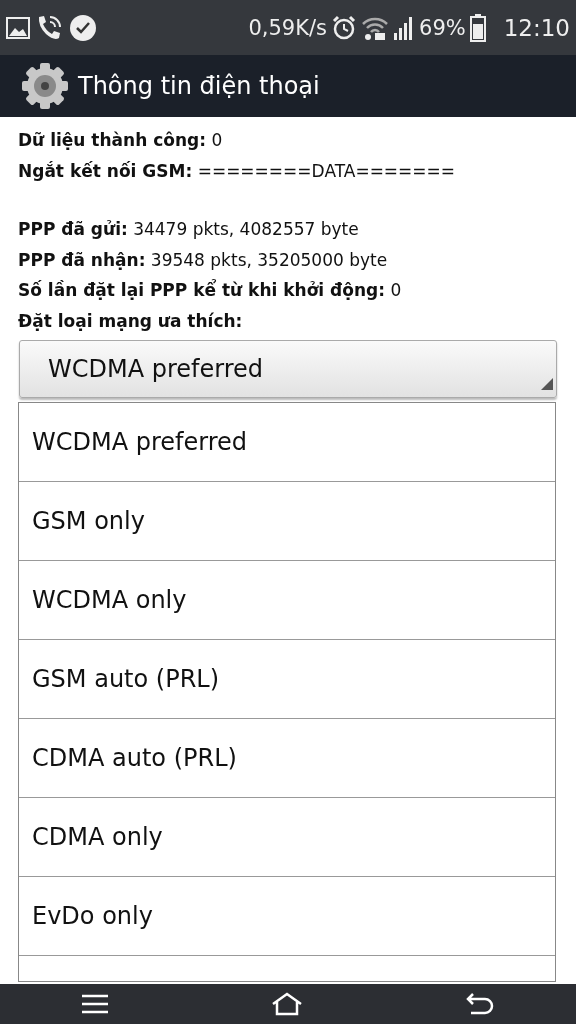 Image resolution: width=576 pixels, height=1024 pixels. I want to click on home-icon, so click(287, 1004).